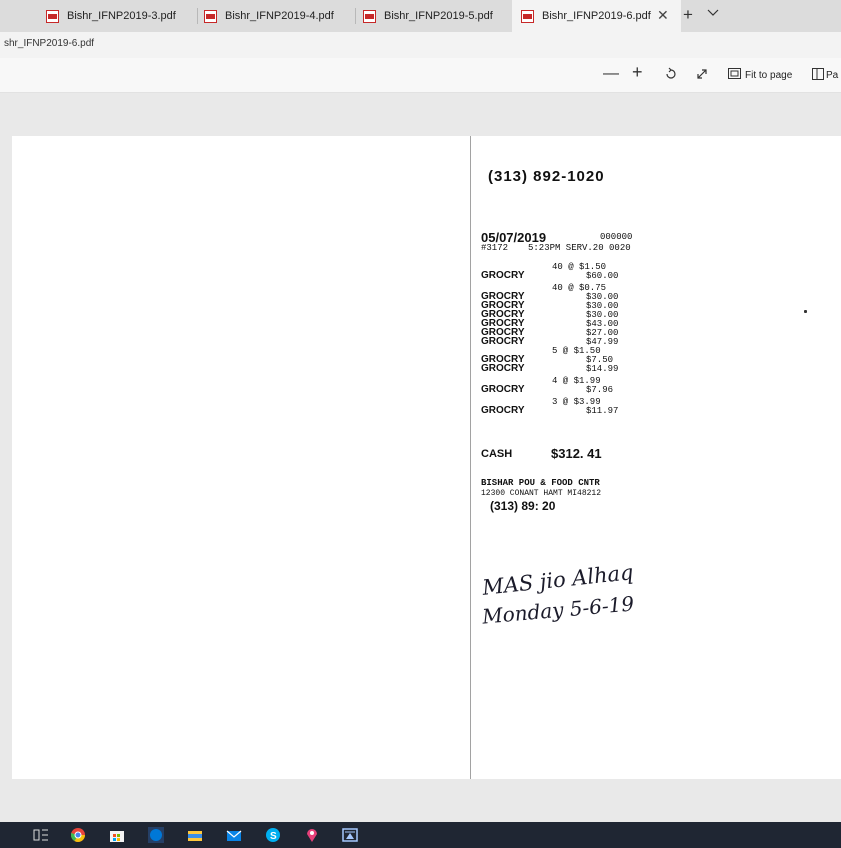  I want to click on tab-label: Bishr_IFNP2019-5.pdf, so click(438, 16).